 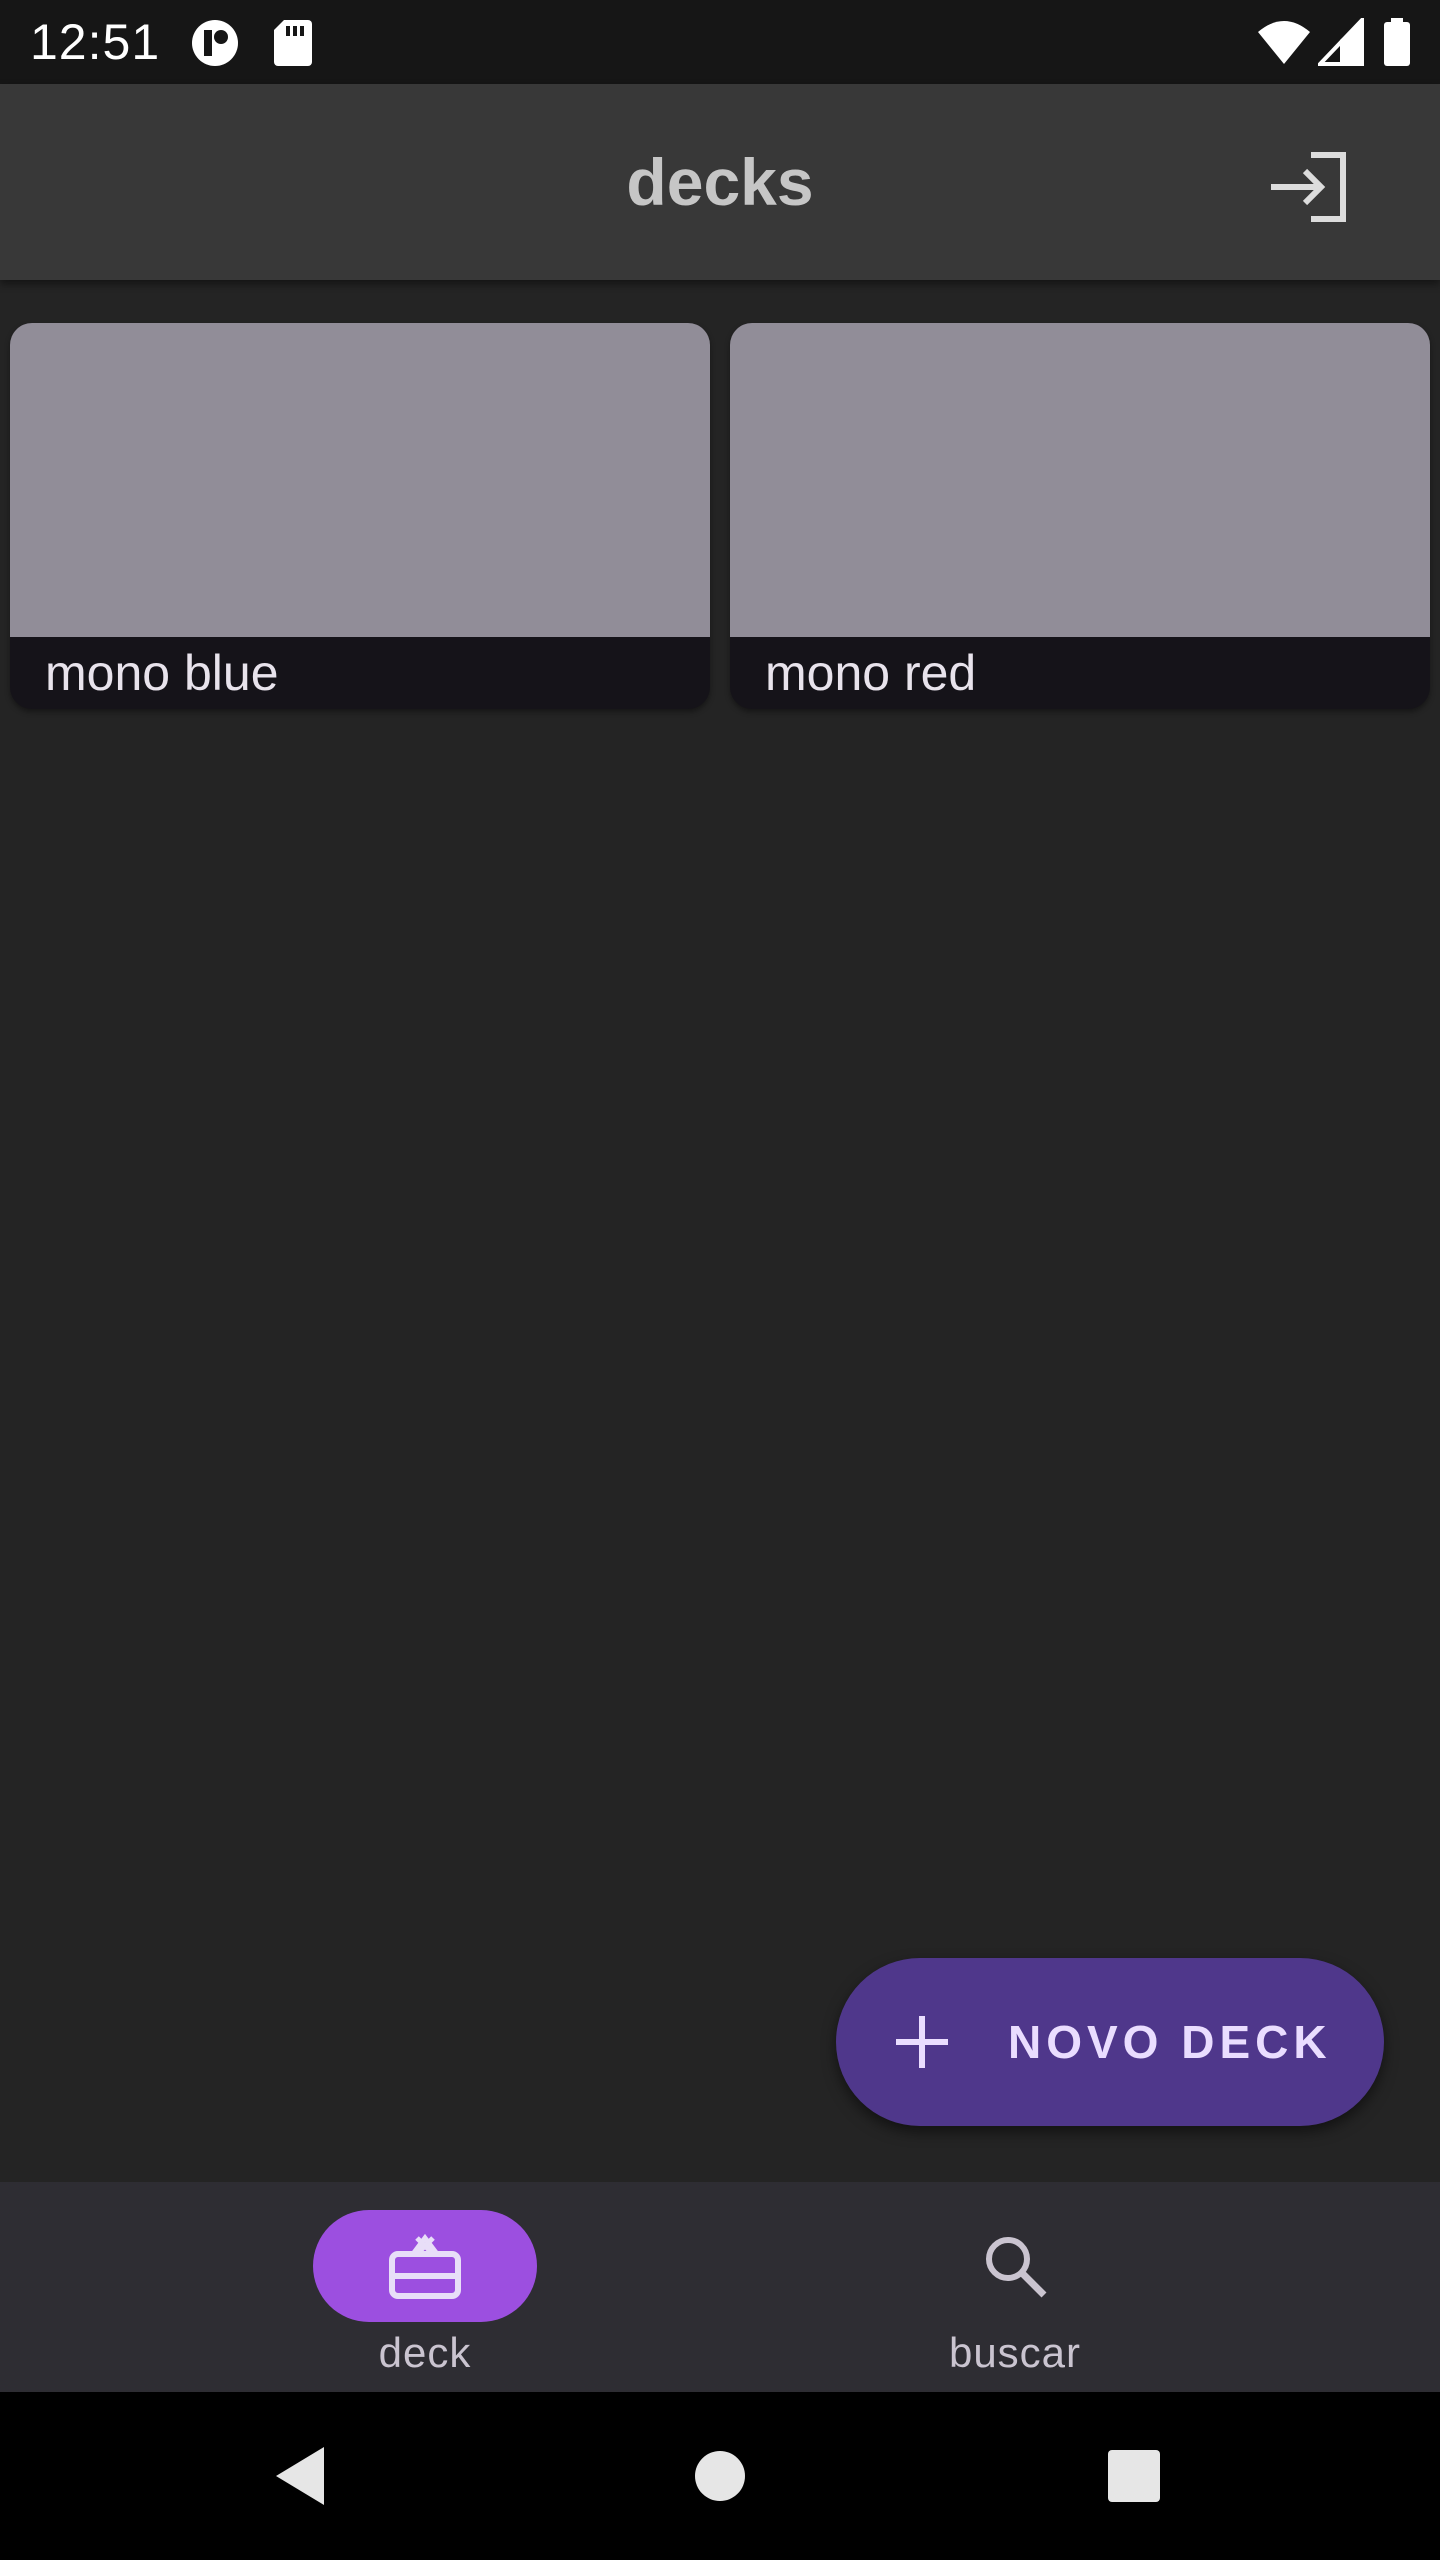 I want to click on search-icon, so click(x=1016, y=2267).